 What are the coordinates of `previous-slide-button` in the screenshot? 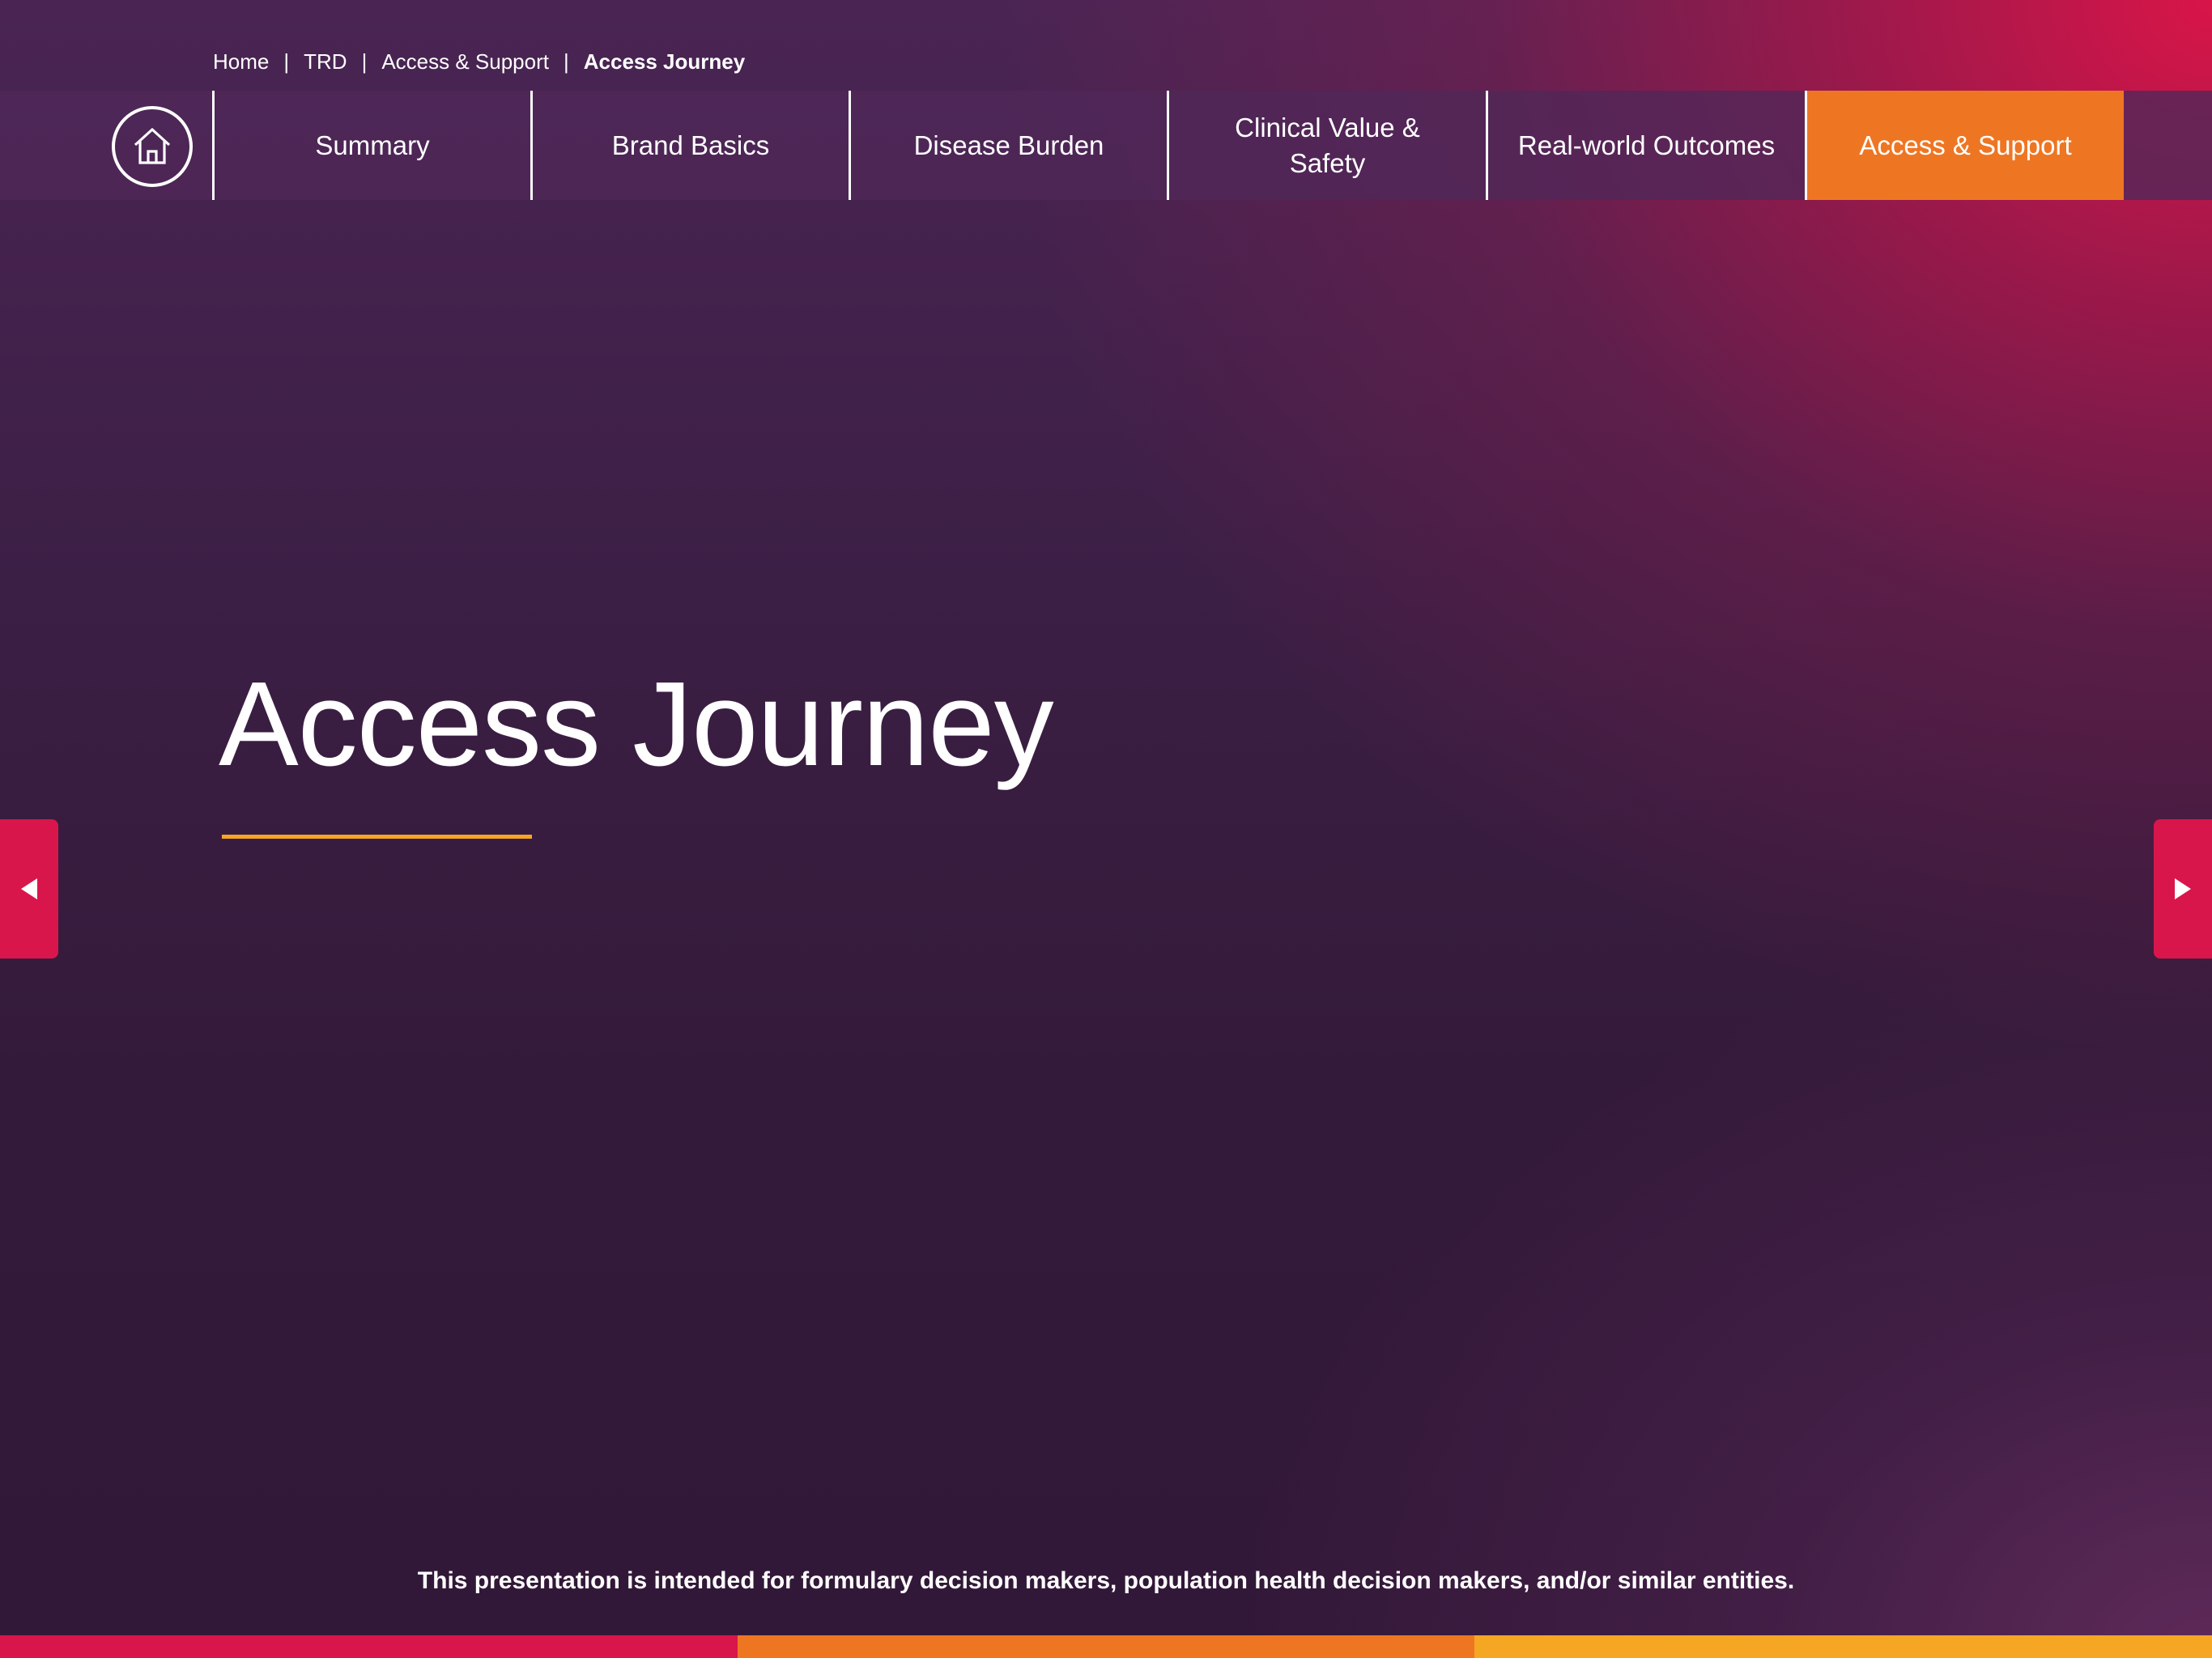 It's located at (29, 889).